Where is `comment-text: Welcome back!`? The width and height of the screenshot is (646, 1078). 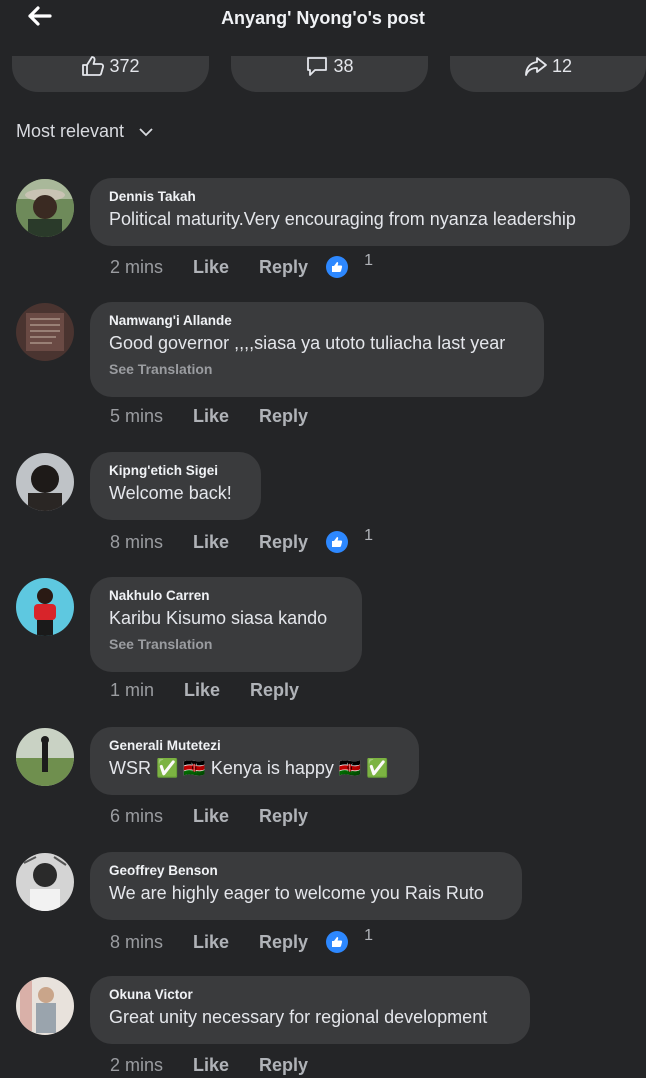 comment-text: Welcome back! is located at coordinates (170, 493).